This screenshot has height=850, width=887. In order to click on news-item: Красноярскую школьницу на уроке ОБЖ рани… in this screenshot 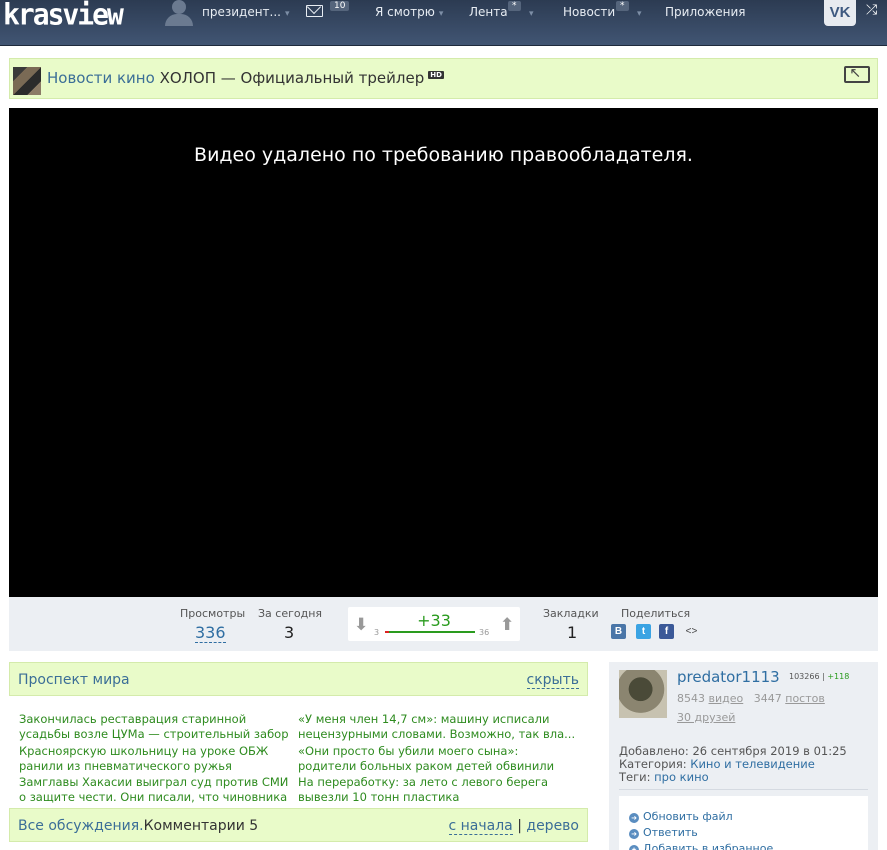, I will do `click(158, 759)`.